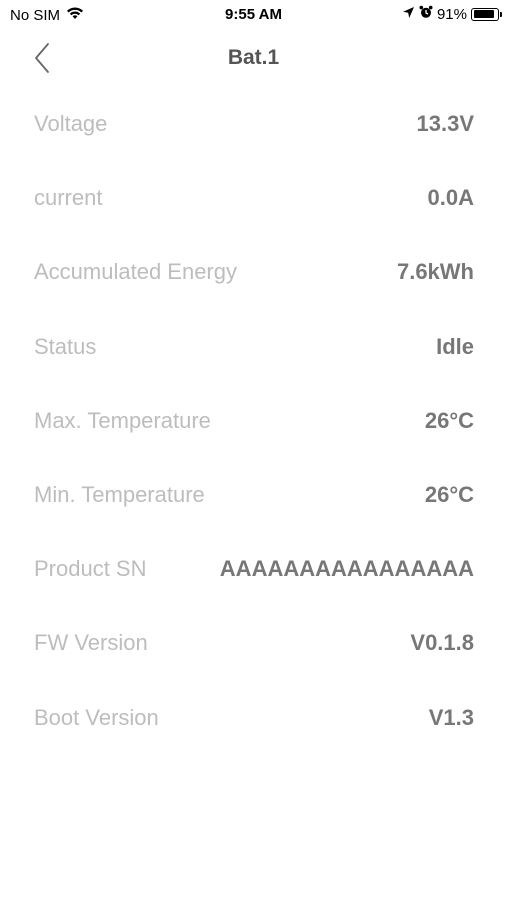  I want to click on info-row-product-sn: Product SN AAAAAAAAAAAAAAAA, so click(253, 569).